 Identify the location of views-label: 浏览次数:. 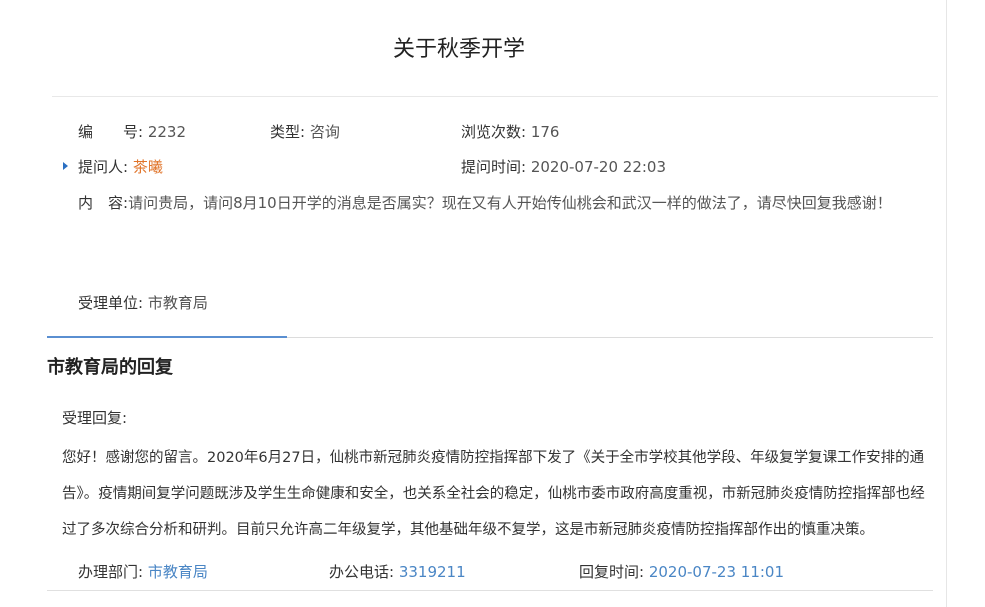
(494, 132).